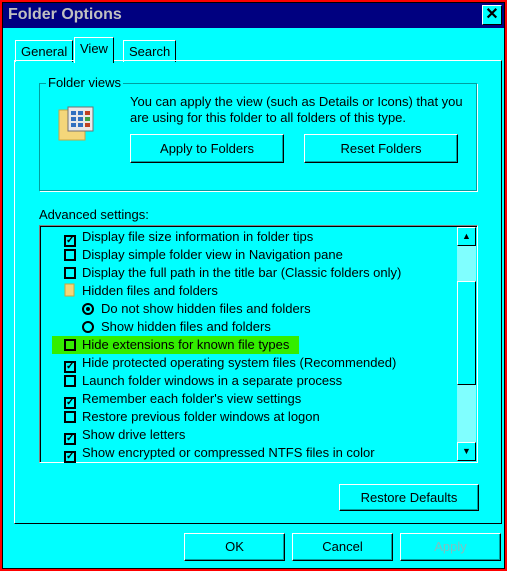  I want to click on advanced-settings-label: Advanced settings:, so click(94, 214).